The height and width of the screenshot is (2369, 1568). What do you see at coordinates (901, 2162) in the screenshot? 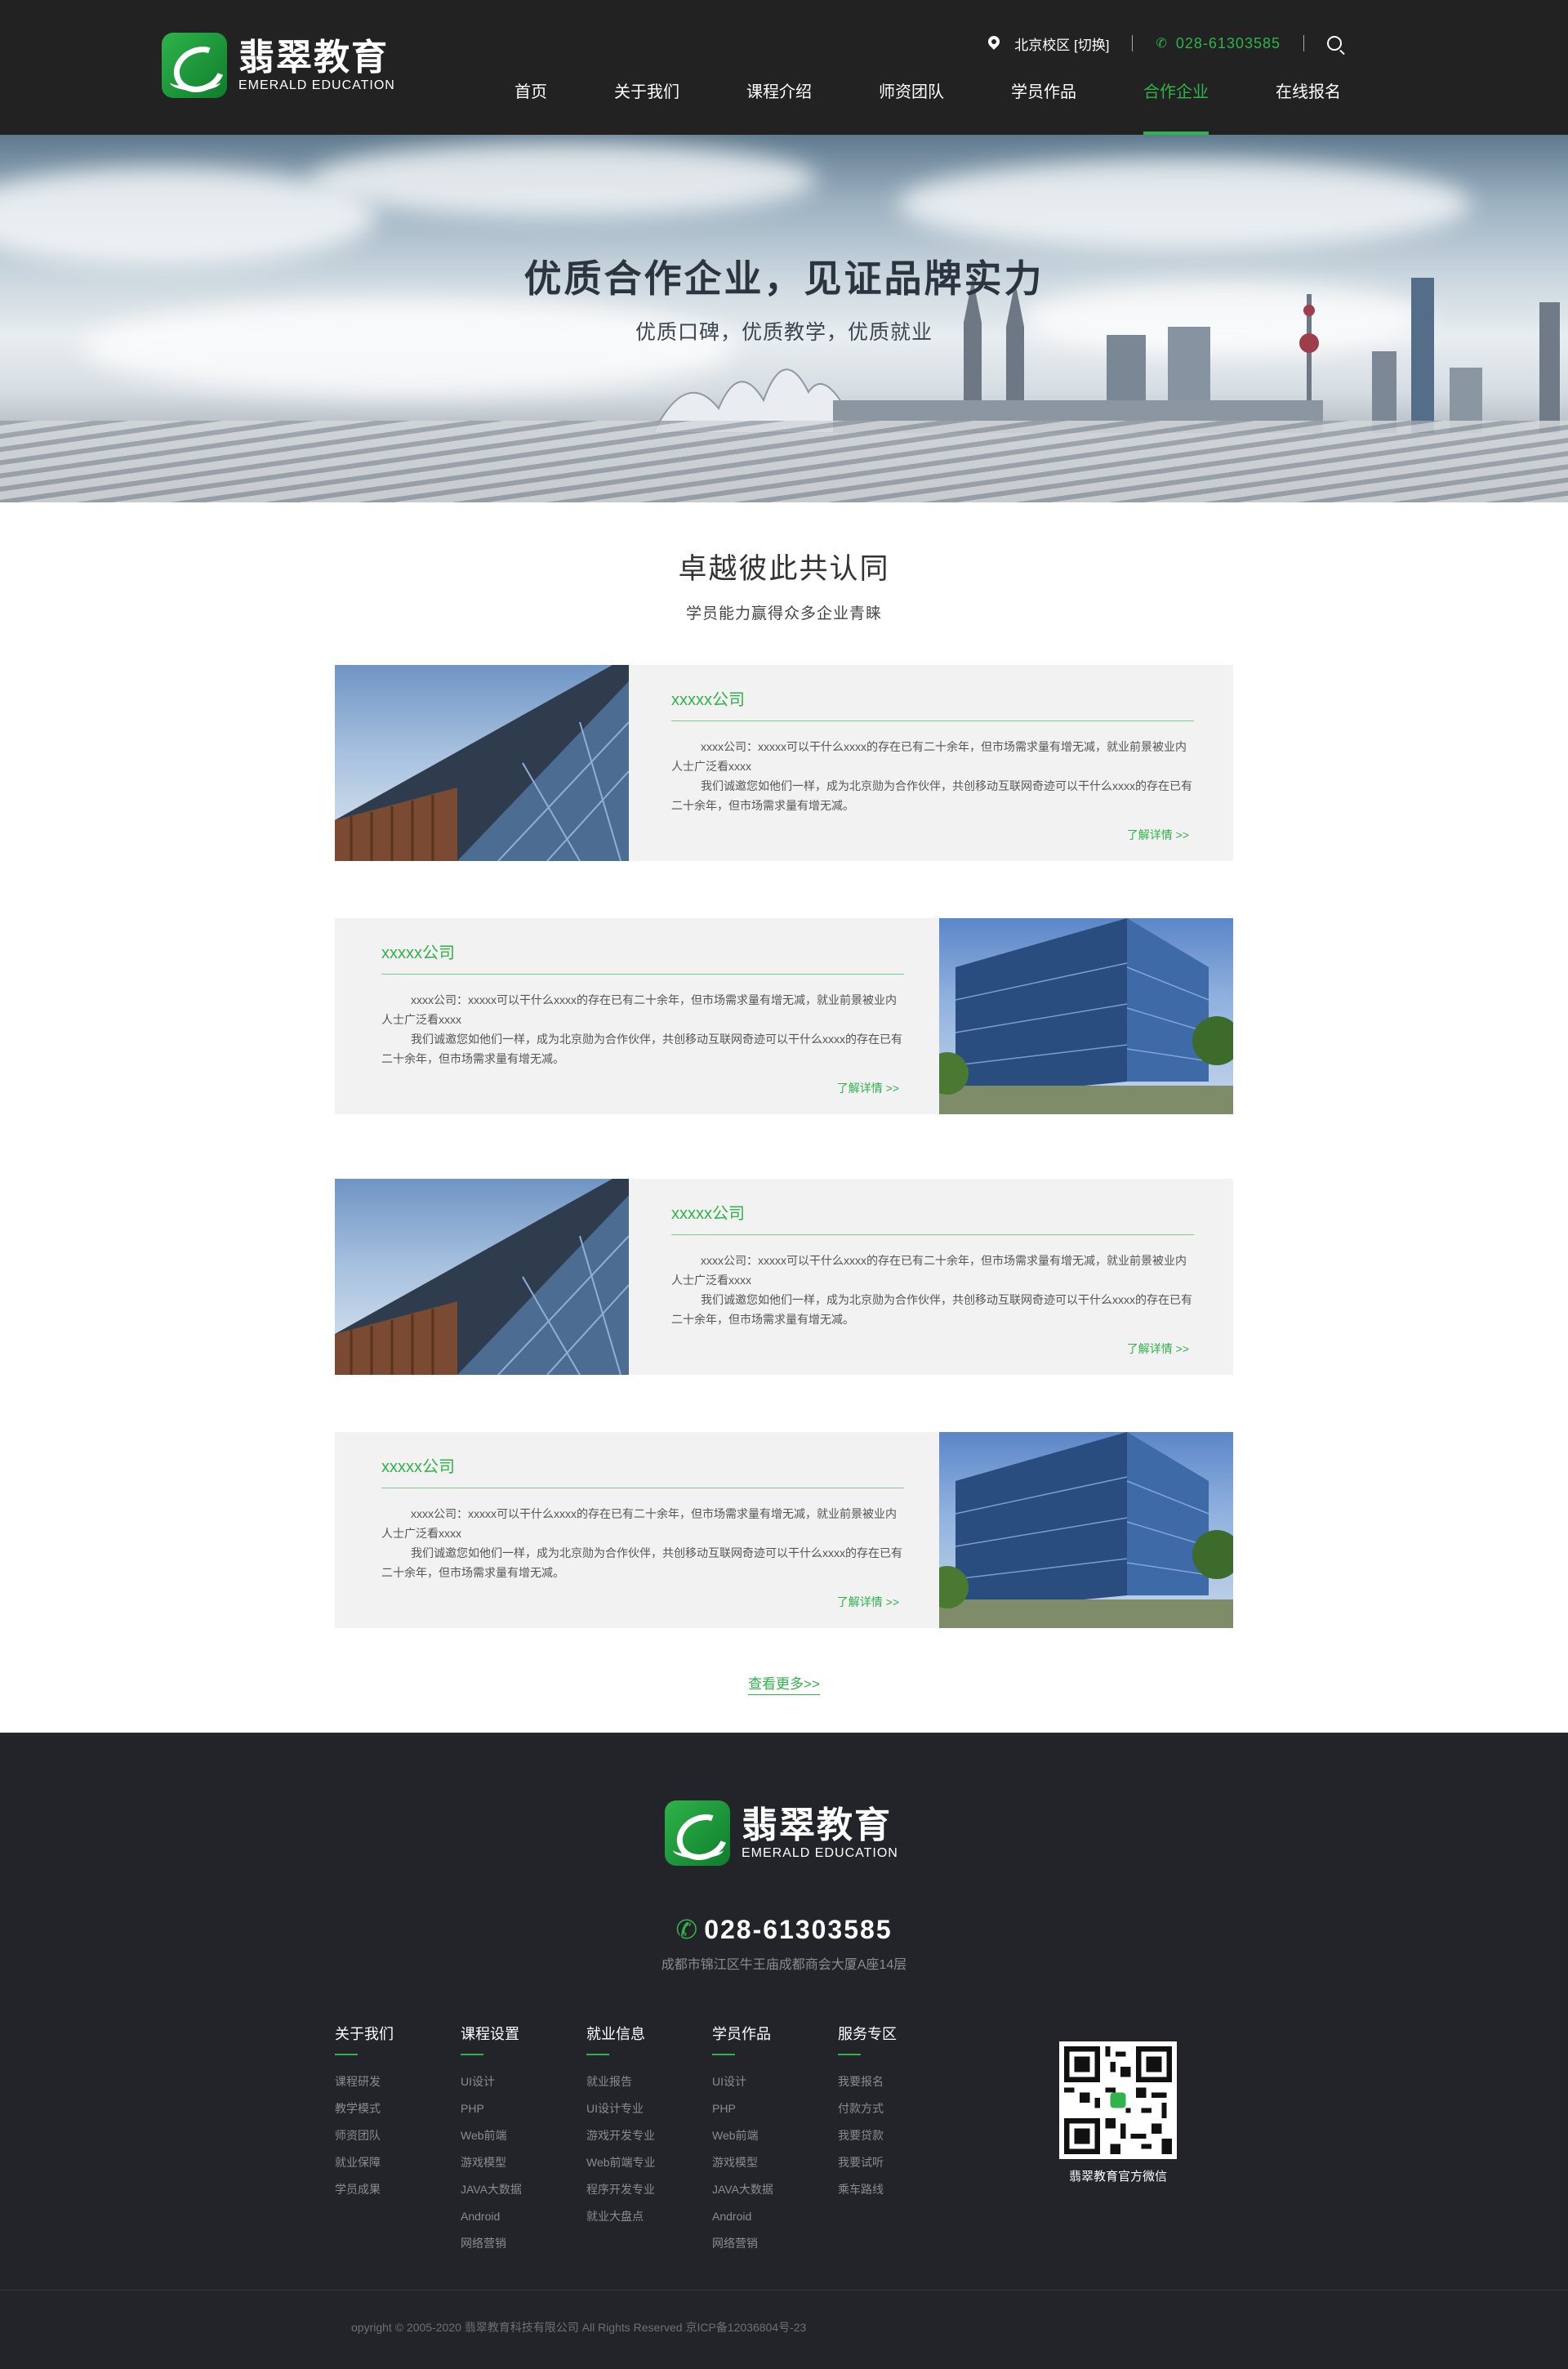
I see `footer-link: 我要试听` at bounding box center [901, 2162].